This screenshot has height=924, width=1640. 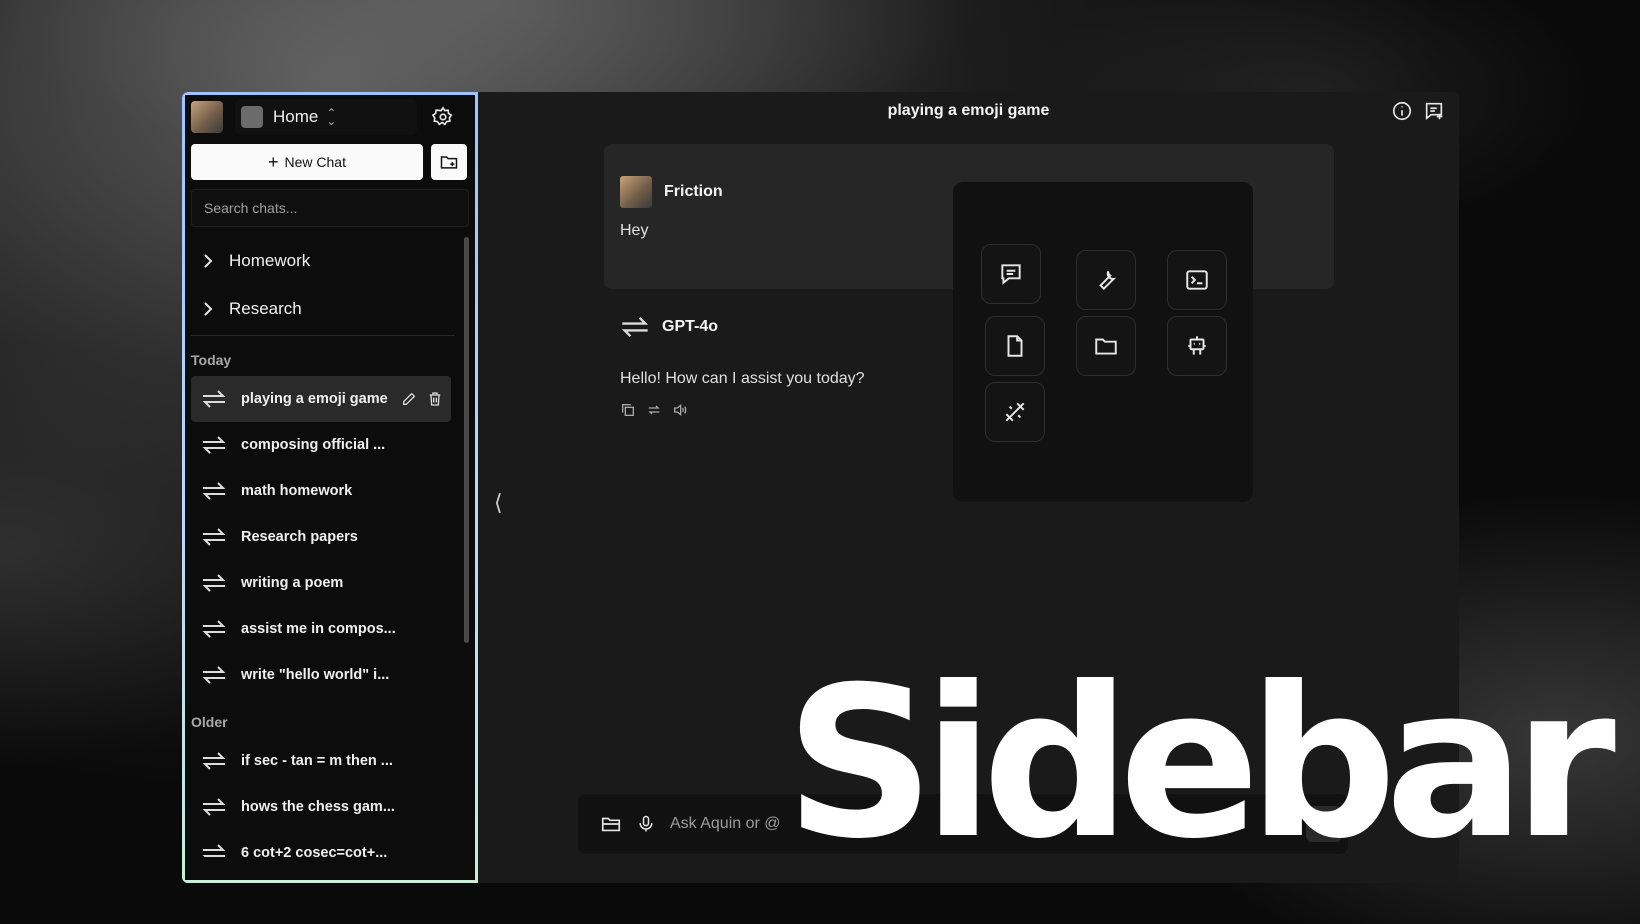 I want to click on new-chat-label: New Chat, so click(x=315, y=162).